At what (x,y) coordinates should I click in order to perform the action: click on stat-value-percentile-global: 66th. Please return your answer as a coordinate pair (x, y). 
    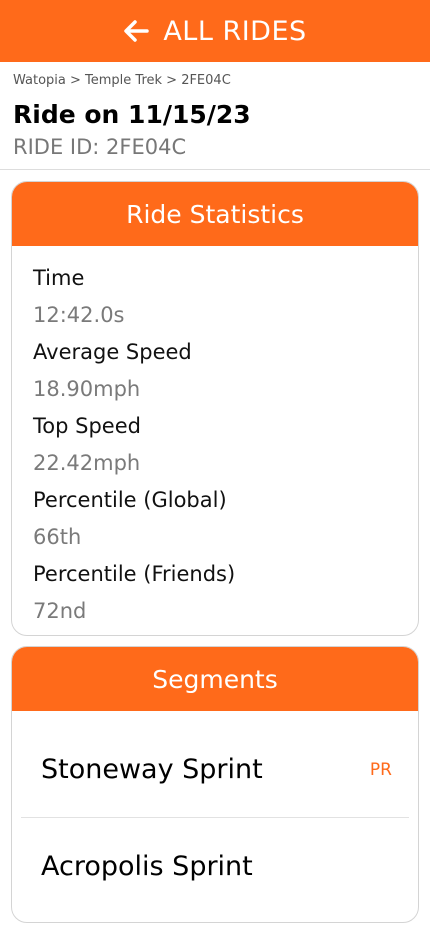
    Looking at the image, I should click on (57, 537).